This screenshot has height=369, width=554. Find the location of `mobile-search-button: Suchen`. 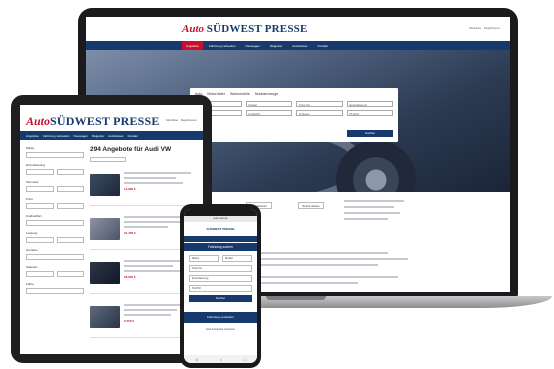

mobile-search-button: Suchen is located at coordinates (220, 298).